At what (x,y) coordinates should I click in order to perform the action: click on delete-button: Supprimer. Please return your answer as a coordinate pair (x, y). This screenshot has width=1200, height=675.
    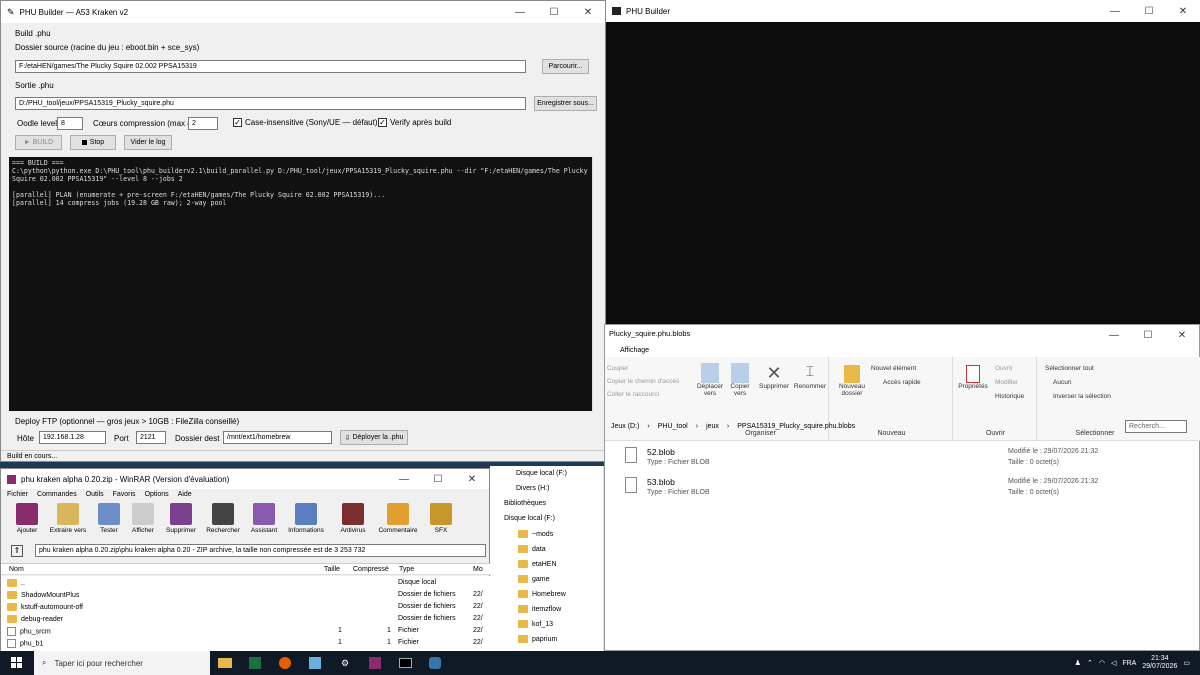
    Looking at the image, I should click on (181, 518).